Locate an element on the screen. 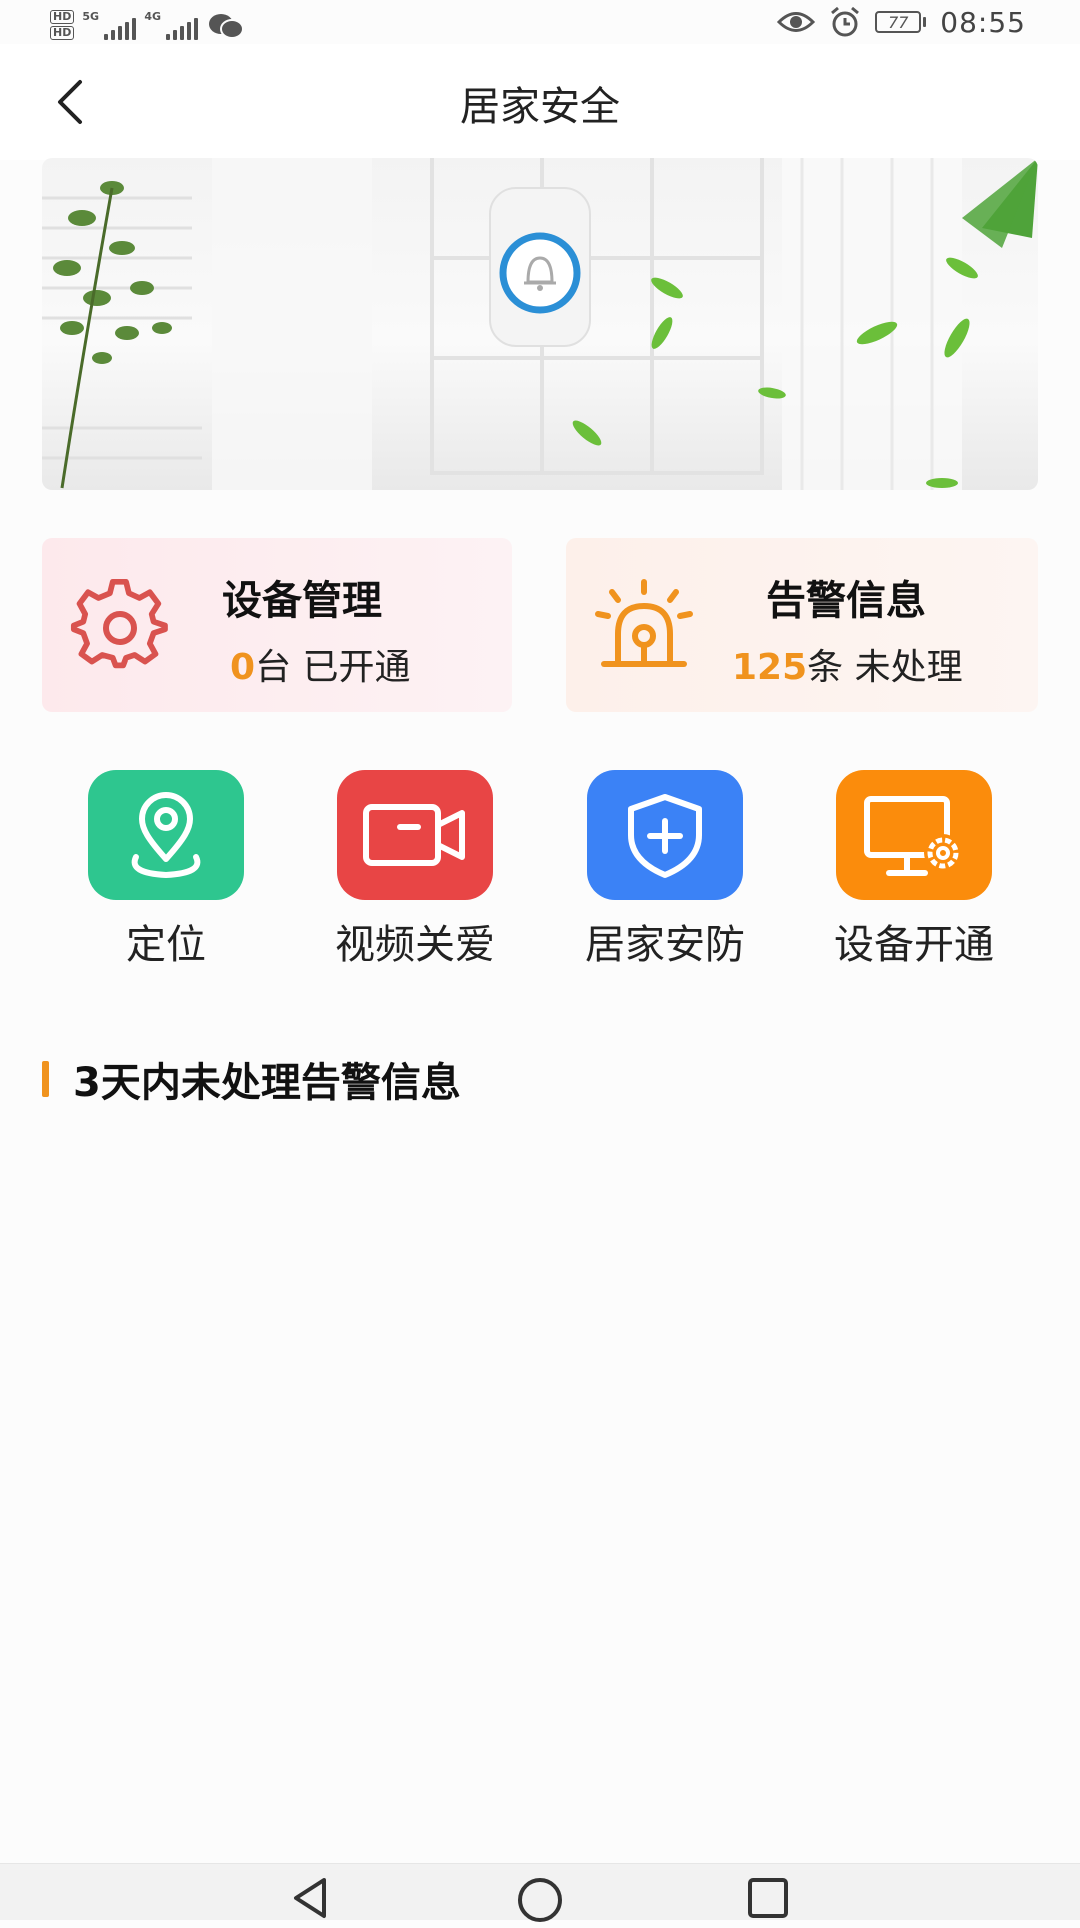 This screenshot has height=1928, width=1080. video-care-button: 视频关爱 is located at coordinates (415, 870).